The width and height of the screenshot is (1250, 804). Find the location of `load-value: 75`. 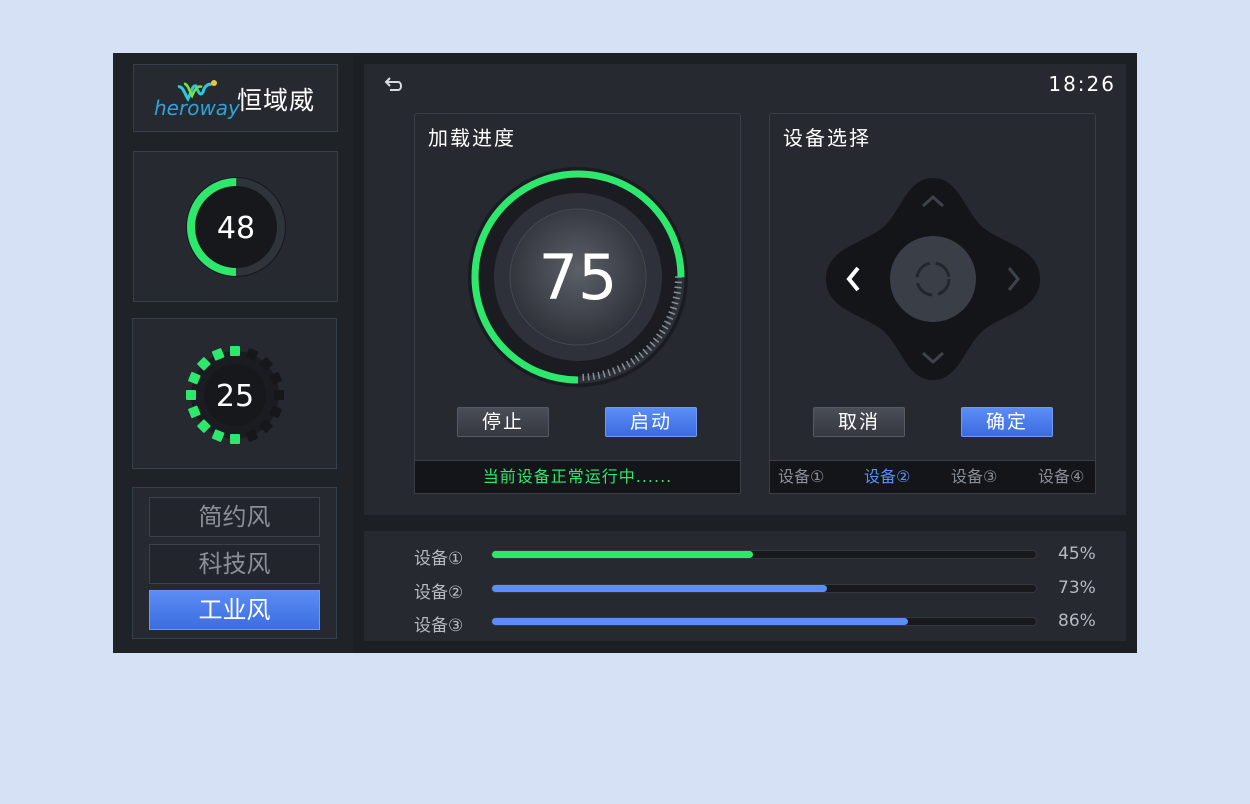

load-value: 75 is located at coordinates (578, 277).